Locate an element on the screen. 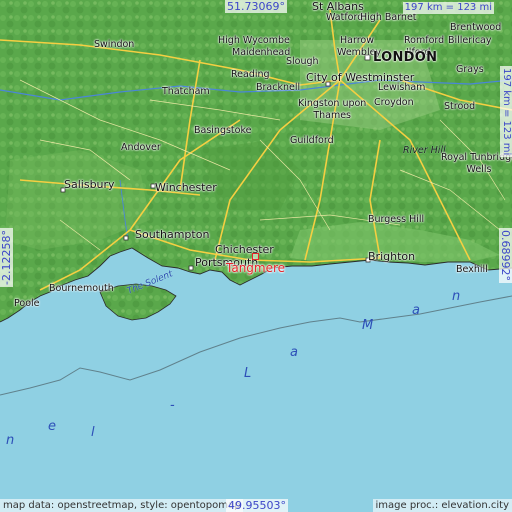 The width and height of the screenshot is (512, 512). place-poole: Poole is located at coordinates (27, 304).